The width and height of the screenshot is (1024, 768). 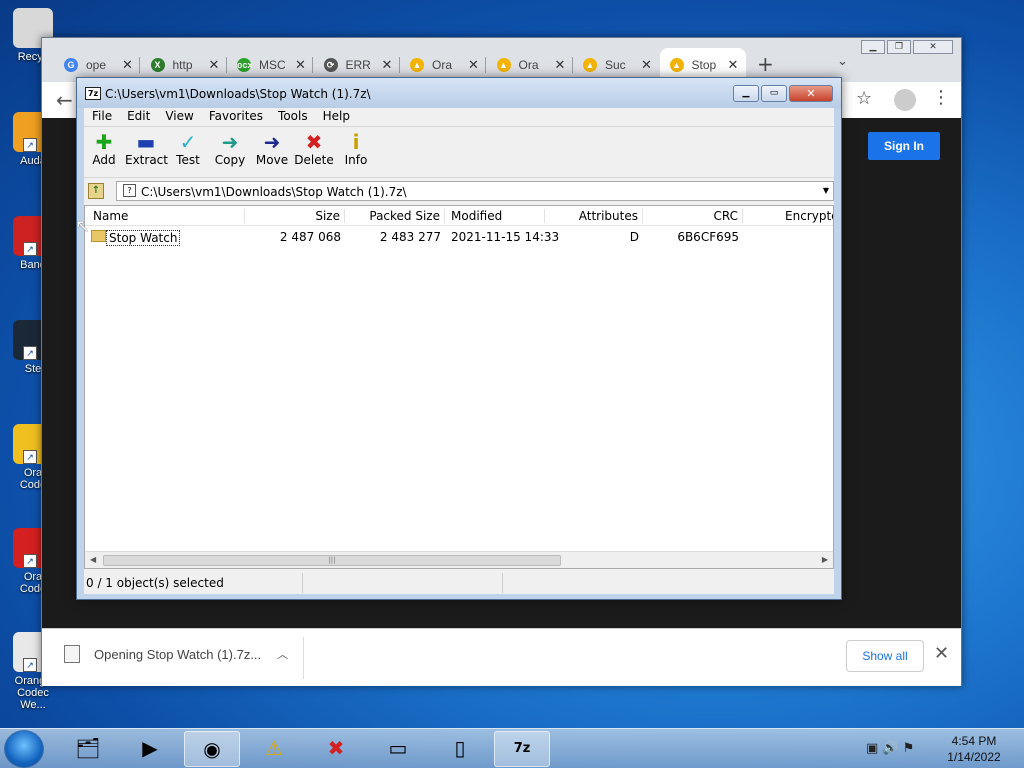 What do you see at coordinates (890, 748) in the screenshot?
I see `system-tray-icons: ▣ 🔊 ⚑` at bounding box center [890, 748].